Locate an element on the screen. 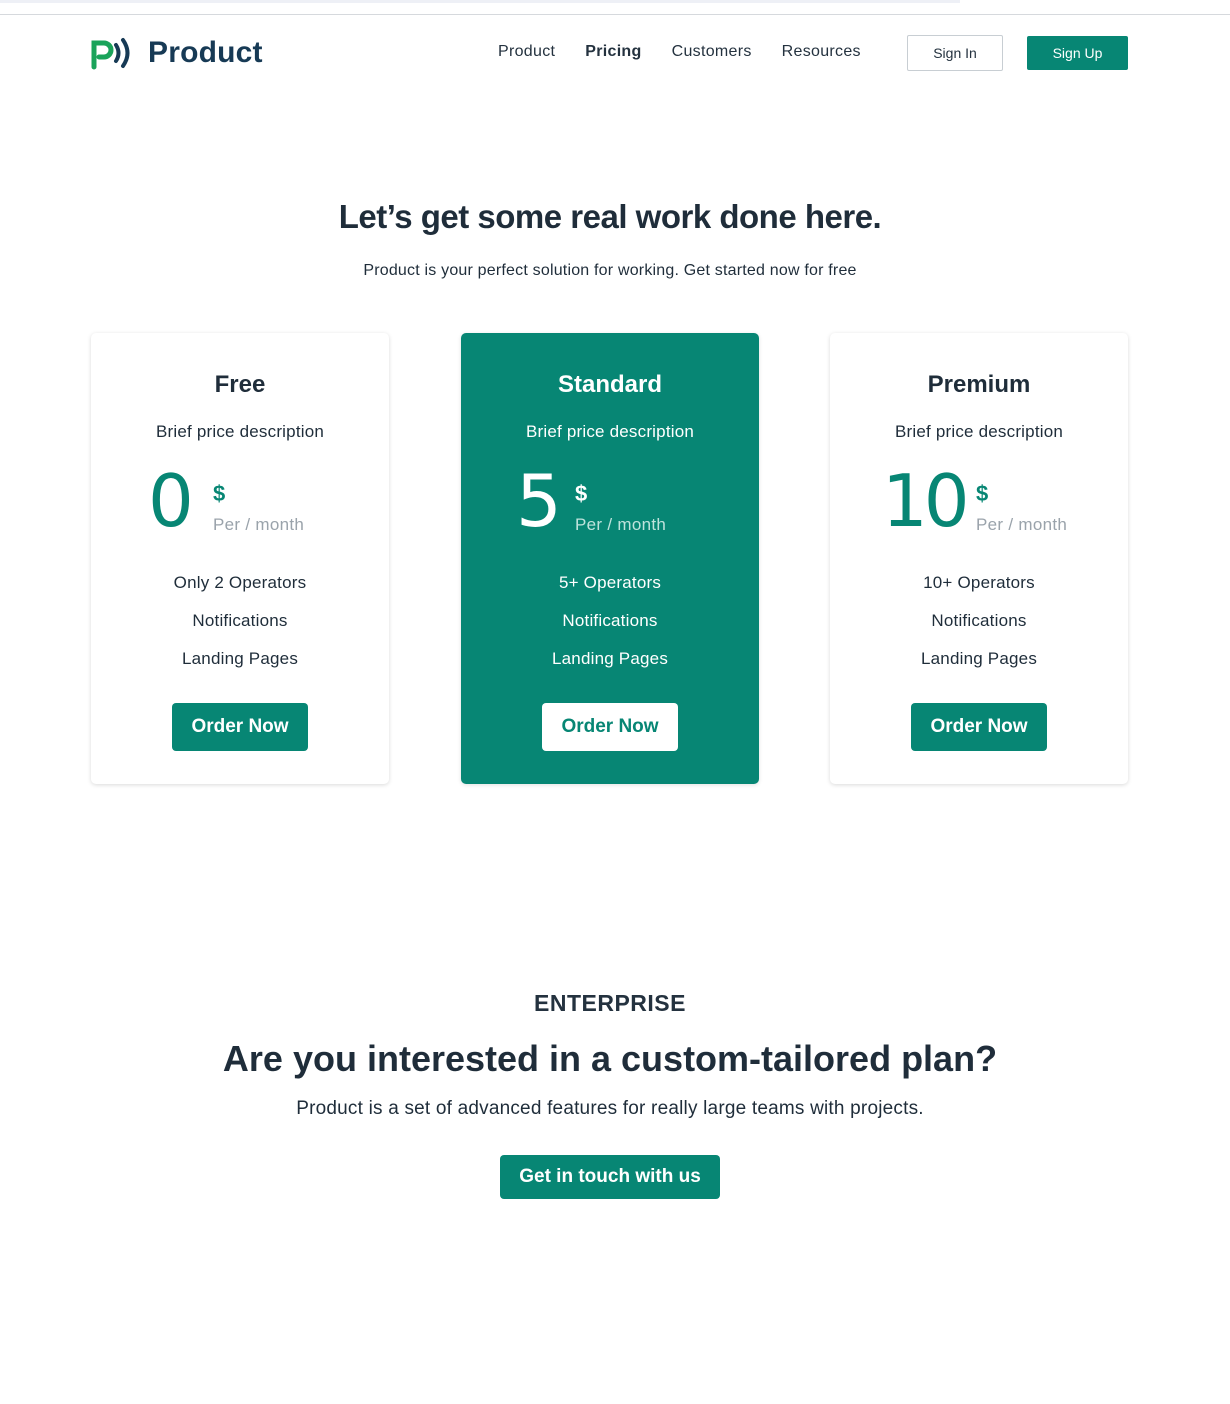 This screenshot has height=1404, width=1230. price-amount: 10 is located at coordinates (926, 501).